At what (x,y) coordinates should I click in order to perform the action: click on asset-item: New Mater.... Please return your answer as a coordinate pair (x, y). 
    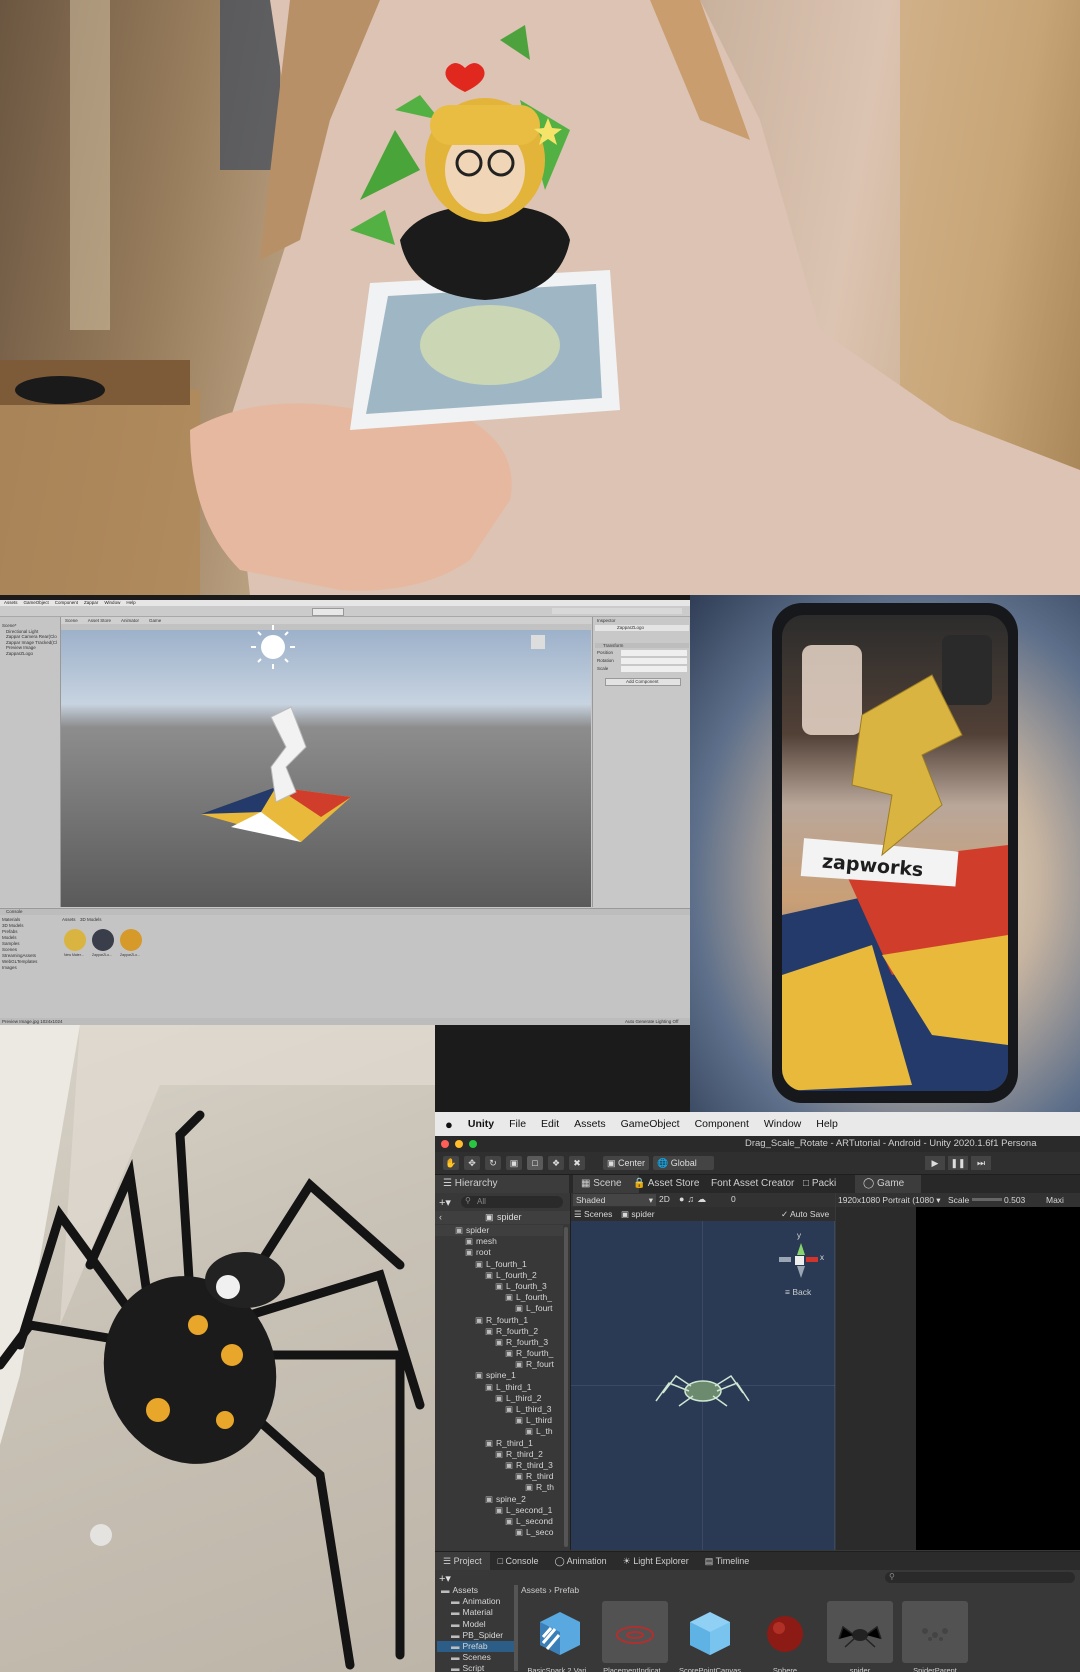
    Looking at the image, I should click on (77, 943).